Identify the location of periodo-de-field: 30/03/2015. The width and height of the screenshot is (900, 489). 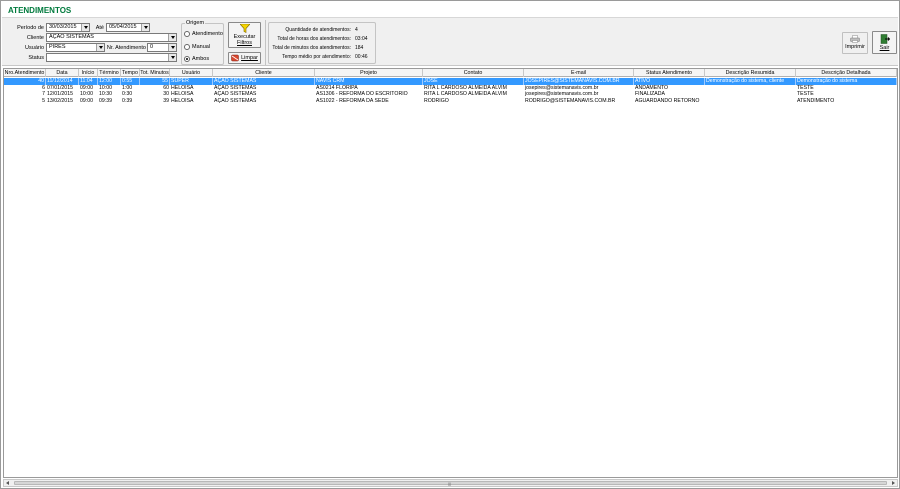
(68, 27).